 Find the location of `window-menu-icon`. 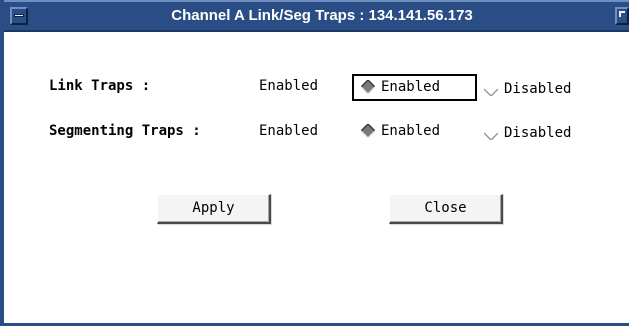

window-menu-icon is located at coordinates (19, 15).